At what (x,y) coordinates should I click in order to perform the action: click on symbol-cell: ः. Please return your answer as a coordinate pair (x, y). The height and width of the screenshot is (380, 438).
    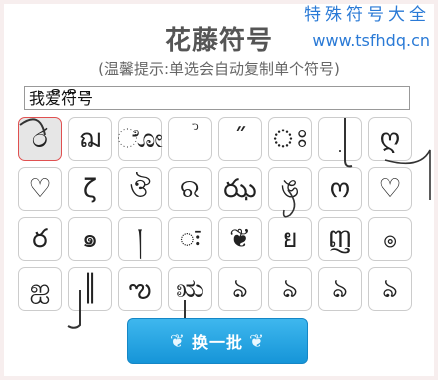
    Looking at the image, I should click on (190, 239).